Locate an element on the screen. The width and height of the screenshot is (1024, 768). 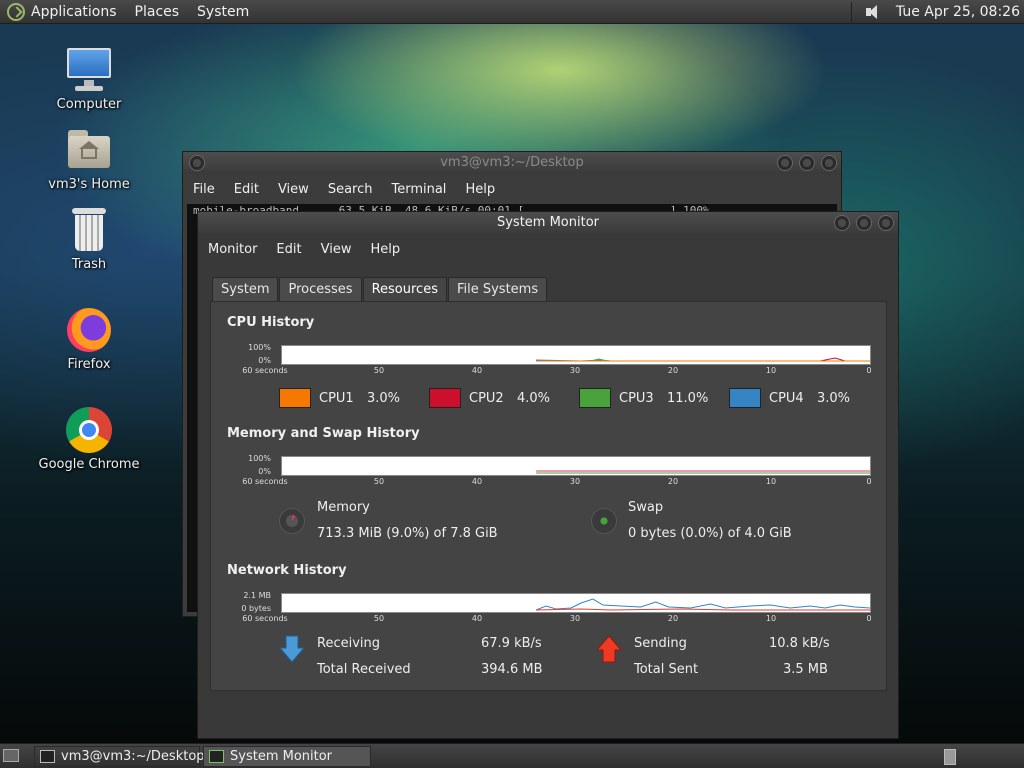
swap-value: 0 bytes (0.0%) of 4.0 GiB is located at coordinates (710, 533).